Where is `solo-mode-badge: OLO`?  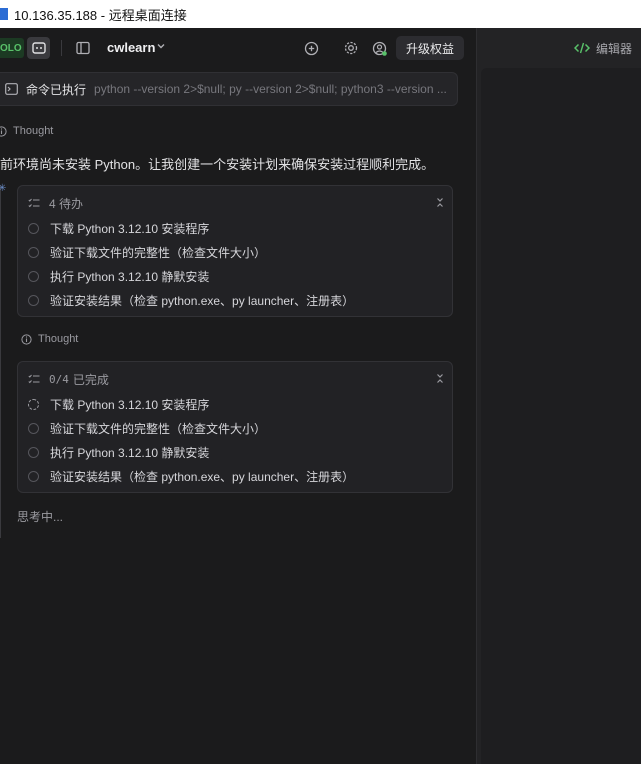
solo-mode-badge: OLO is located at coordinates (12, 48).